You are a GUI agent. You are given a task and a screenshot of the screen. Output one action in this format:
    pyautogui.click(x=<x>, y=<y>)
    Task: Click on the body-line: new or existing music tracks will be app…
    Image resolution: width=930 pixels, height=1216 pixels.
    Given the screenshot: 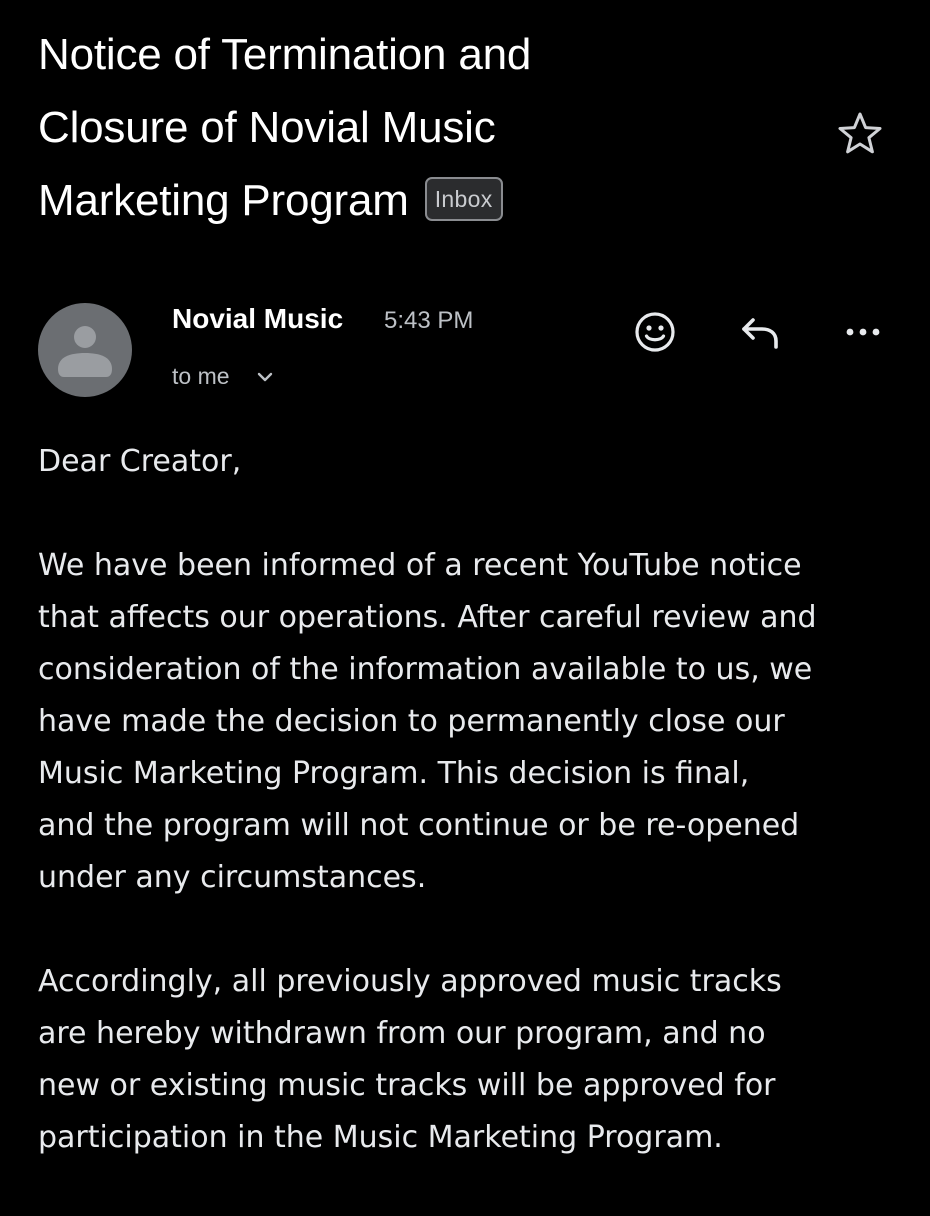 What is the action you would take?
    pyautogui.click(x=407, y=1085)
    